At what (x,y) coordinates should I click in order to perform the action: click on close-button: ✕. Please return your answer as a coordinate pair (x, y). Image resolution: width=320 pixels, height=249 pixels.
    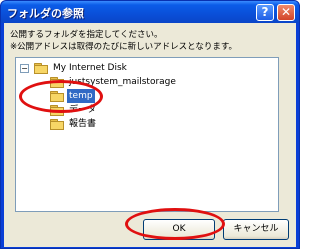
    Looking at the image, I should click on (286, 12).